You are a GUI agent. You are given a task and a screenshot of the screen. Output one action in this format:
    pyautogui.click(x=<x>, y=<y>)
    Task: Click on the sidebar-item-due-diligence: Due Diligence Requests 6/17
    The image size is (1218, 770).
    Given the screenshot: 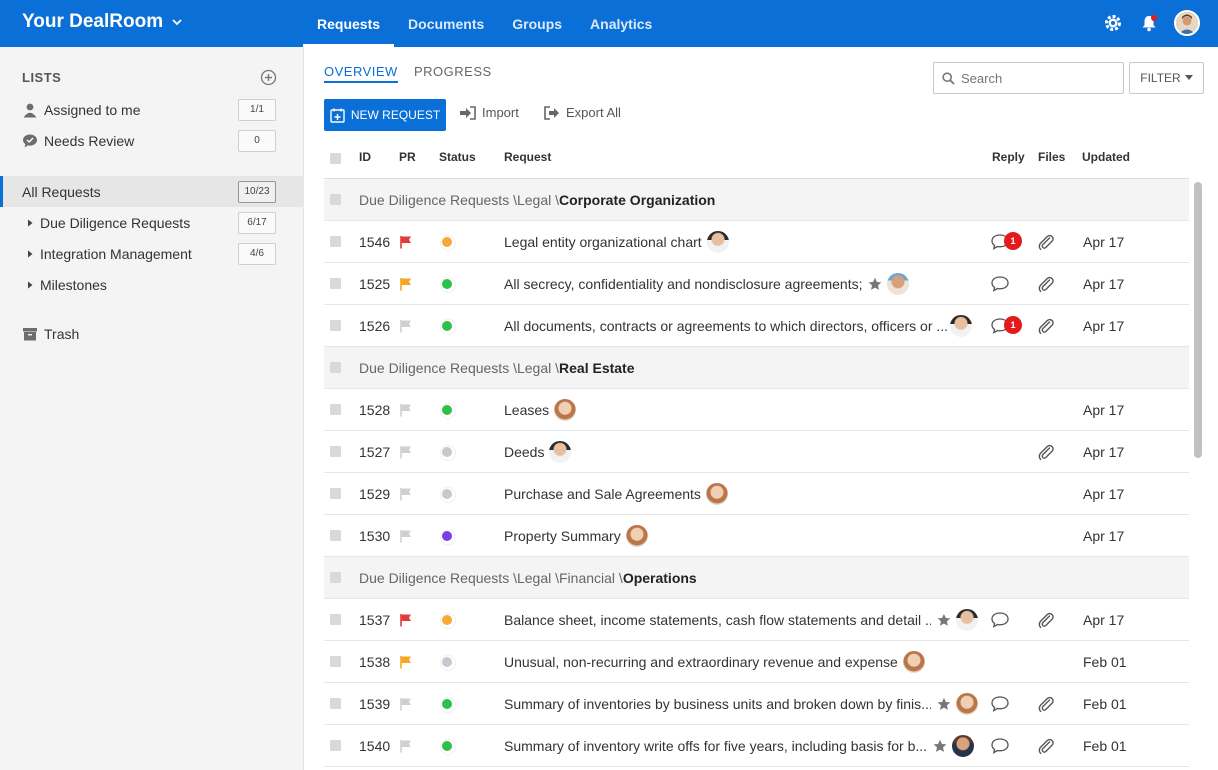 What is the action you would take?
    pyautogui.click(x=152, y=222)
    